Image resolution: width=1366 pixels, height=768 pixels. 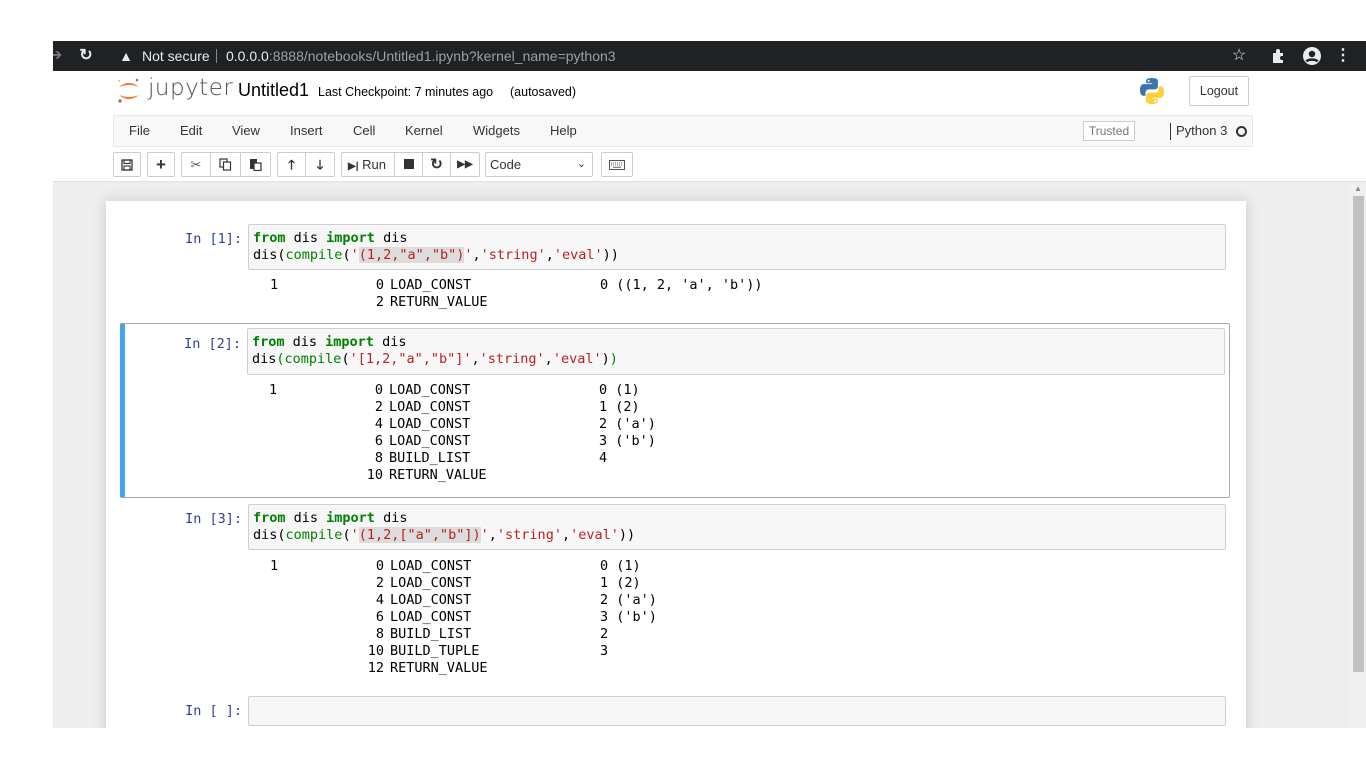 I want to click on arrow-down-icon: 🡓, so click(x=320, y=164).